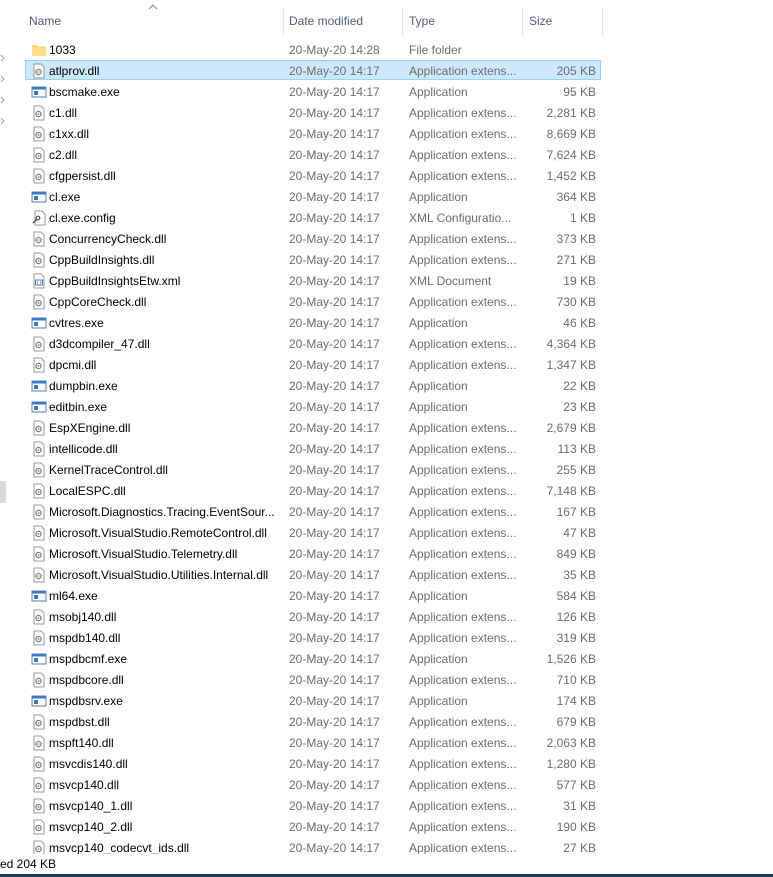  Describe the element at coordinates (153, 7) in the screenshot. I see `sort-ascending-icon` at that location.